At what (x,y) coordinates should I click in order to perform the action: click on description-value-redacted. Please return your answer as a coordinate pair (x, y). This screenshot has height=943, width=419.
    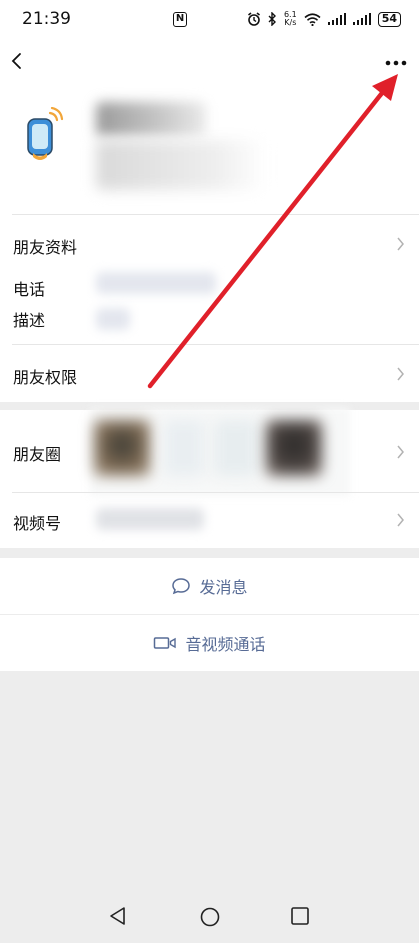
    Looking at the image, I should click on (113, 319).